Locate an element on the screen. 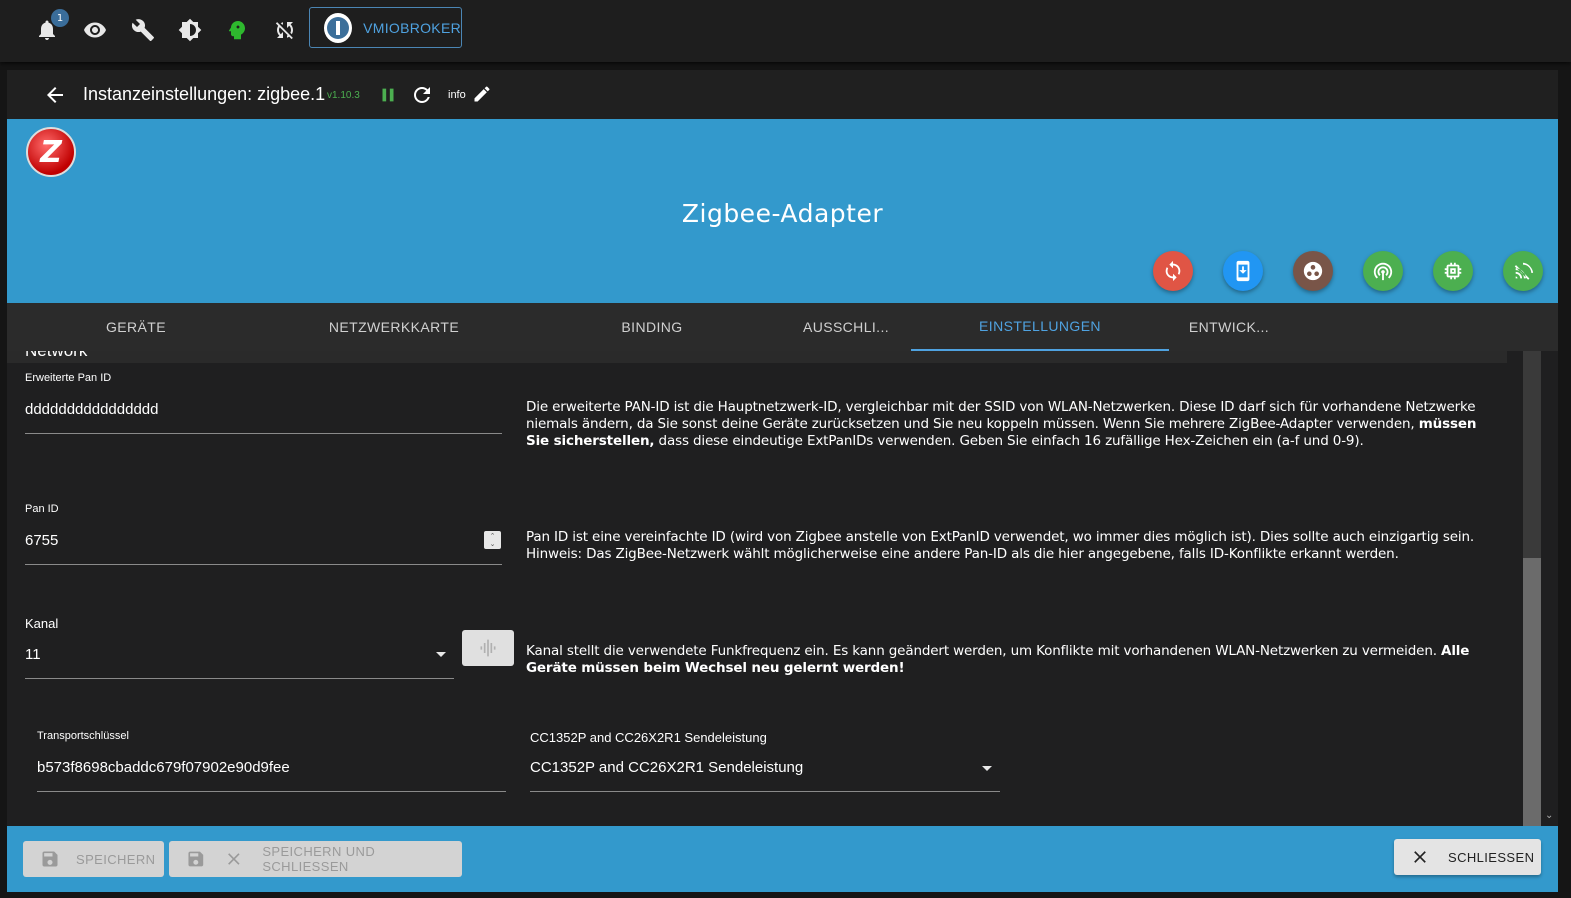 This screenshot has width=1571, height=898. transport-key-label: Transportschlüssel is located at coordinates (83, 736).